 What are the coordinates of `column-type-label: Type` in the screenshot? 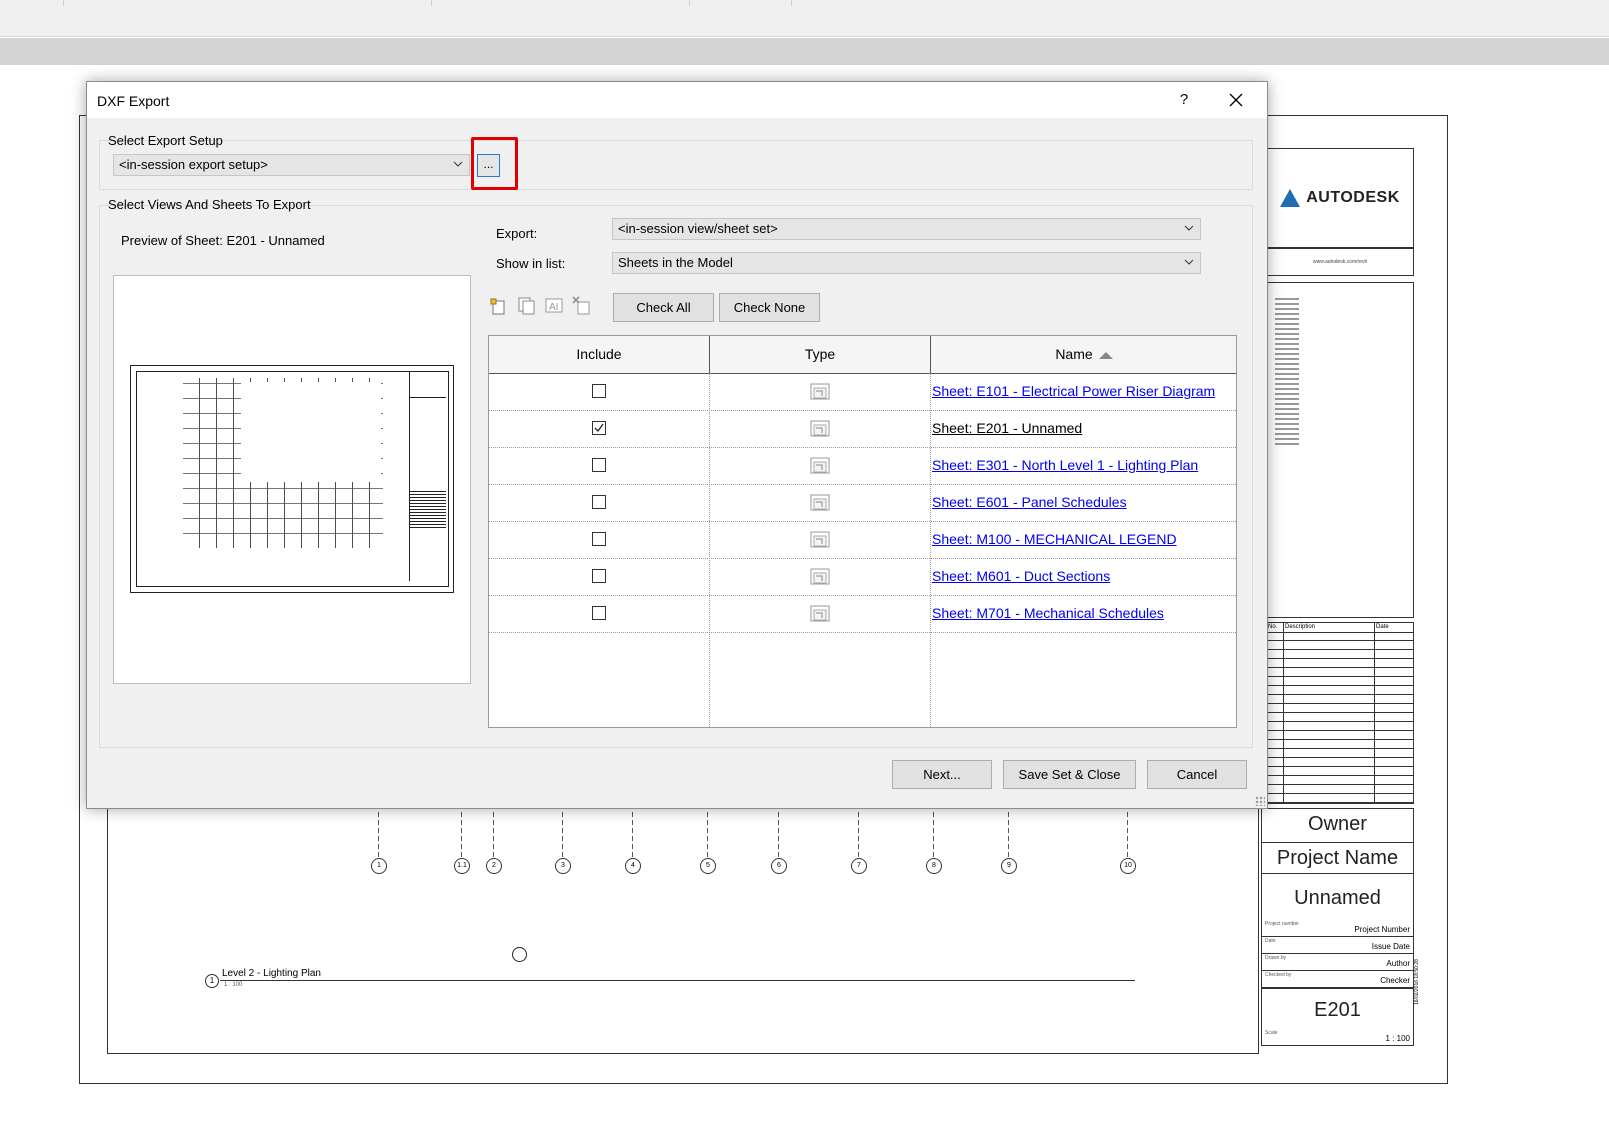 It's located at (820, 354).